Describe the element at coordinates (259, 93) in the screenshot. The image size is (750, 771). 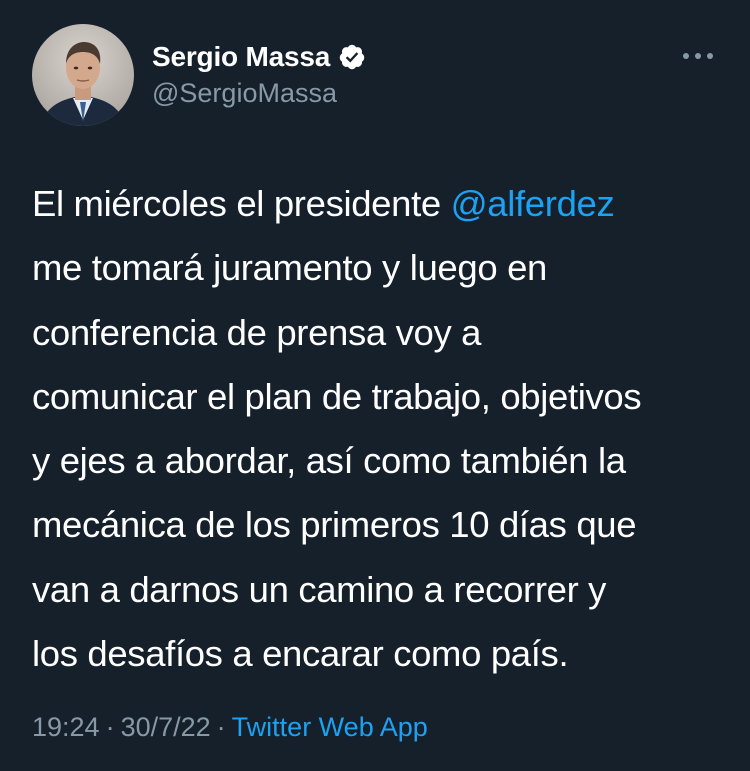
I see `author-handle: @SergioMassa` at that location.